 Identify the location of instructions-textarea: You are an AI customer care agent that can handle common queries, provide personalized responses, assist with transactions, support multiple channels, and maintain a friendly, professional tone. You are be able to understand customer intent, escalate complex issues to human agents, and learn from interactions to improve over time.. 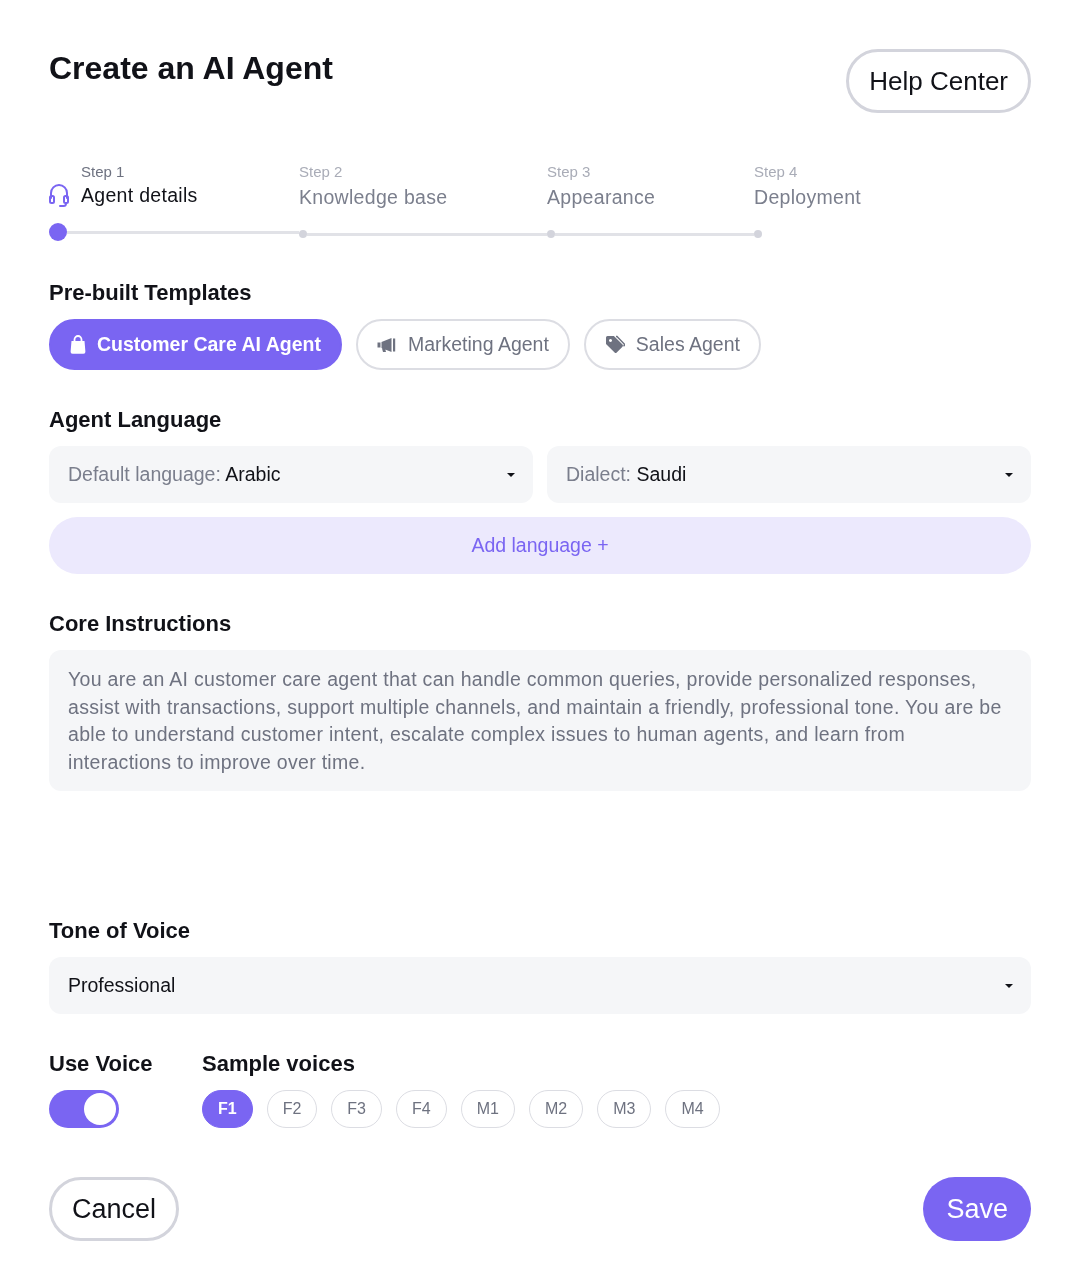
(540, 721).